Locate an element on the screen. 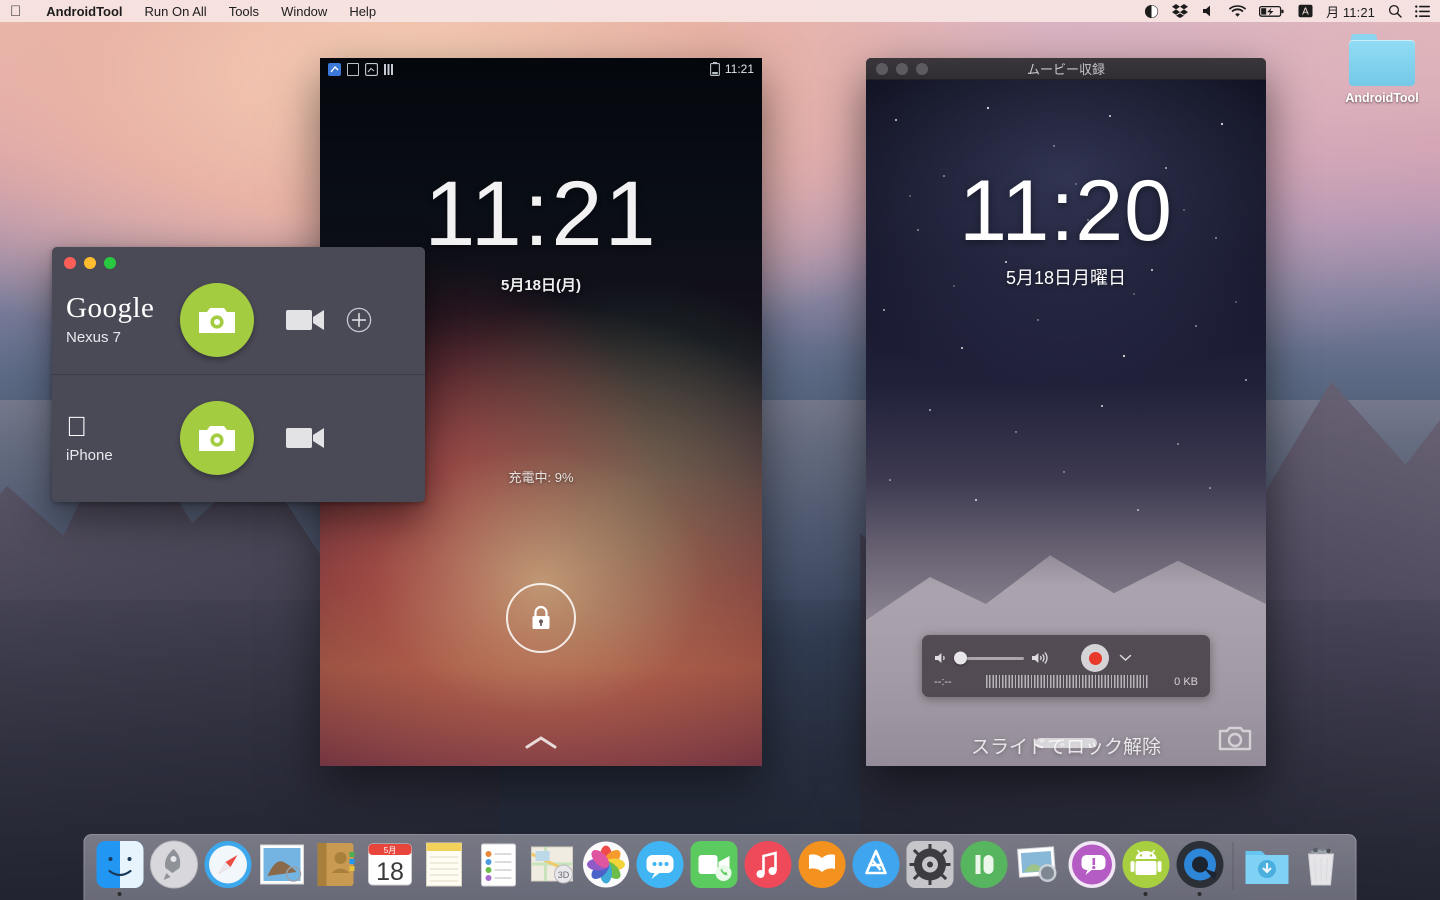  folder-body is located at coordinates (1382, 63).